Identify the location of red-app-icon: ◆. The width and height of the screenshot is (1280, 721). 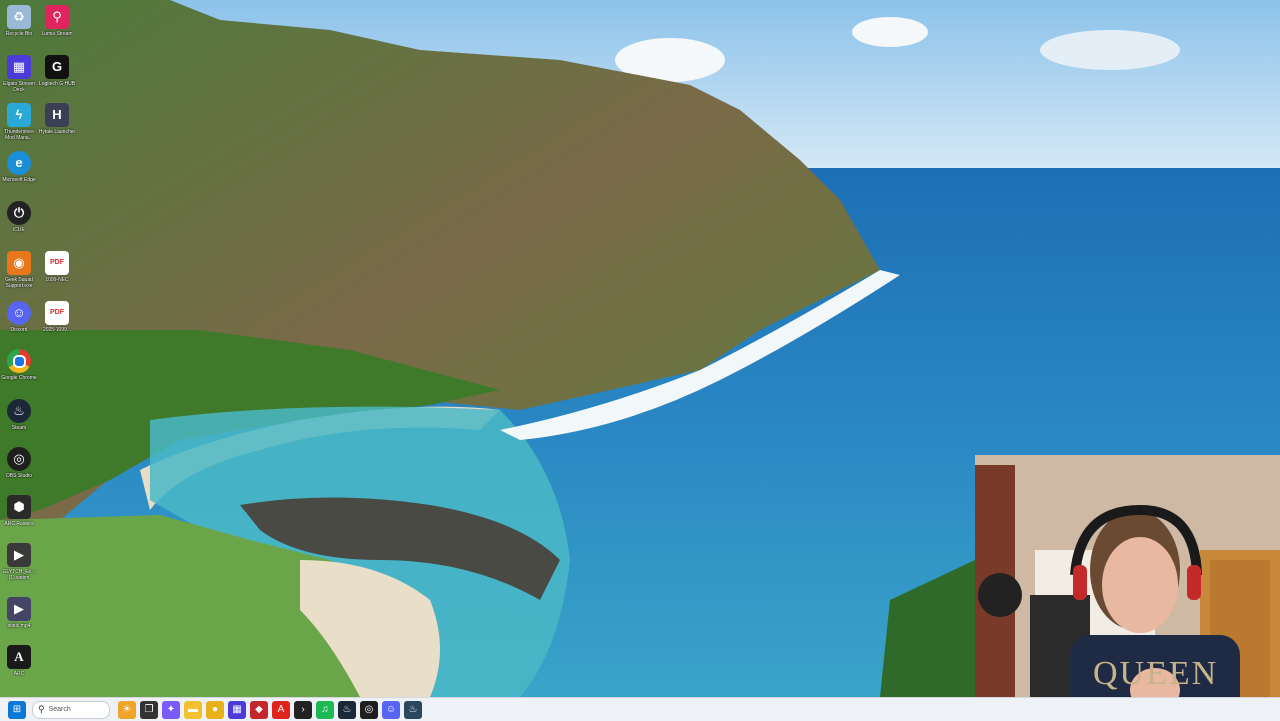
(259, 709).